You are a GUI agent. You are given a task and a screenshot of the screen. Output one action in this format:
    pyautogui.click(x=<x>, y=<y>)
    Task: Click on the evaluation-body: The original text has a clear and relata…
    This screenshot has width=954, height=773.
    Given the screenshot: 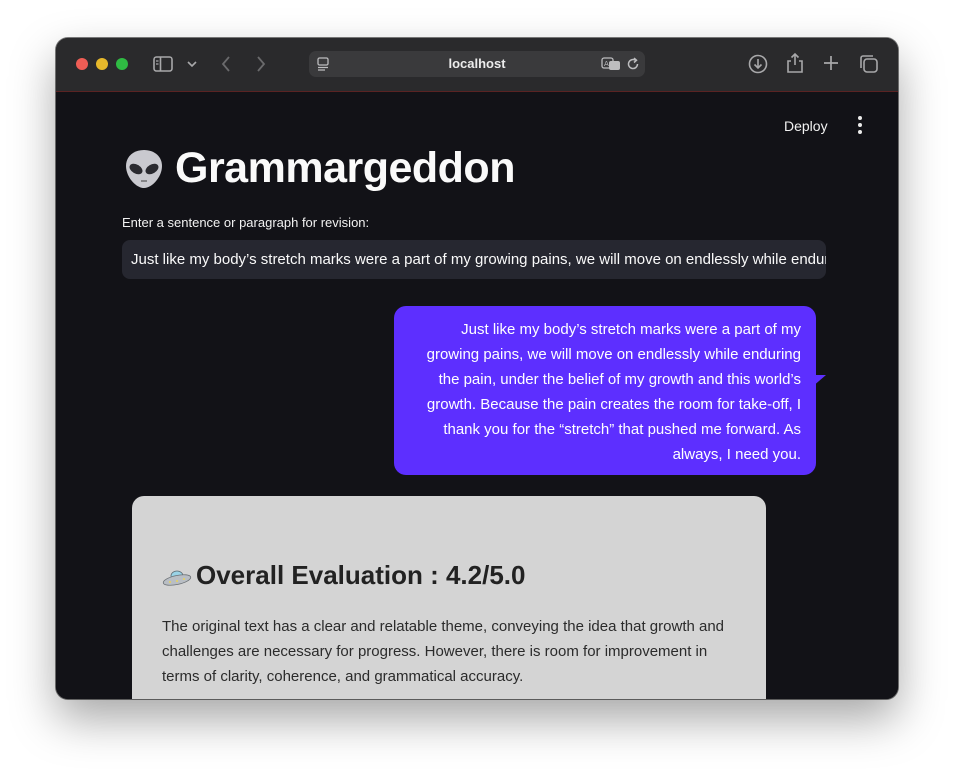 What is the action you would take?
    pyautogui.click(x=443, y=651)
    